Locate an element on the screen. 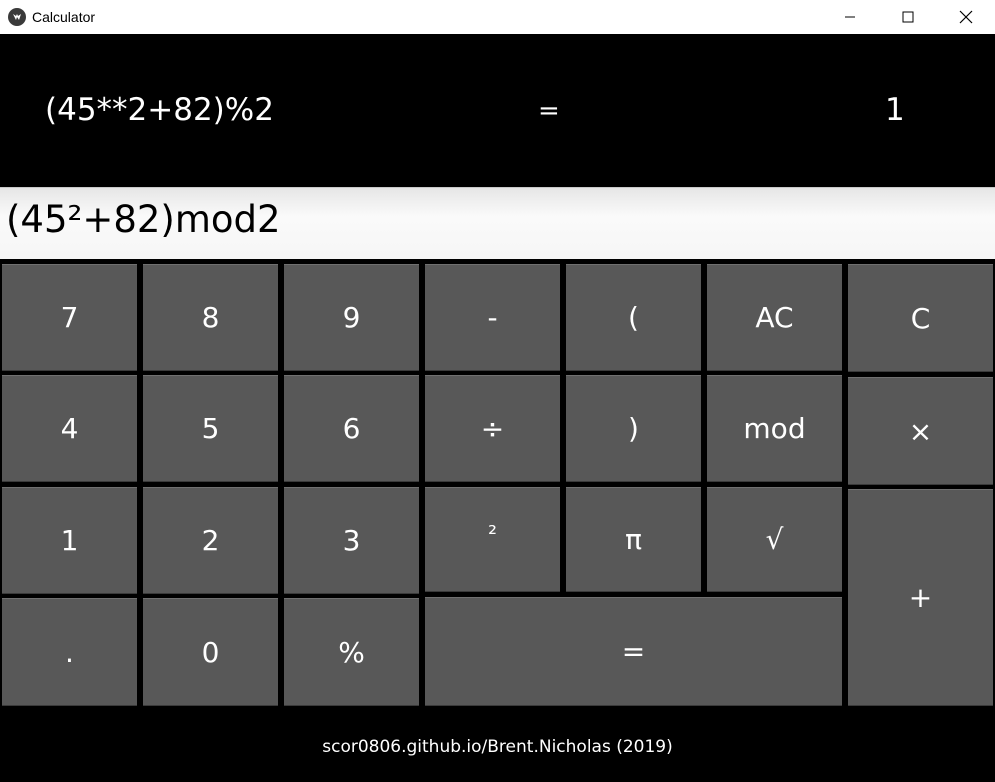 This screenshot has width=995, height=782. key-decimal: . is located at coordinates (69, 652).